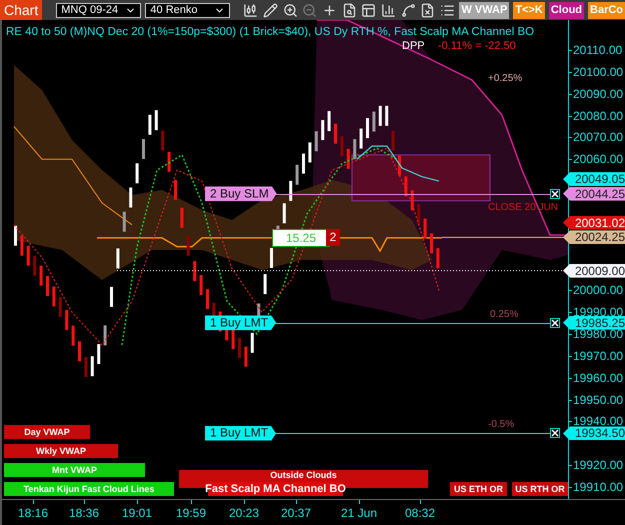 The width and height of the screenshot is (625, 525). Describe the element at coordinates (333, 237) in the screenshot. I see `position-quantity: 2` at that location.